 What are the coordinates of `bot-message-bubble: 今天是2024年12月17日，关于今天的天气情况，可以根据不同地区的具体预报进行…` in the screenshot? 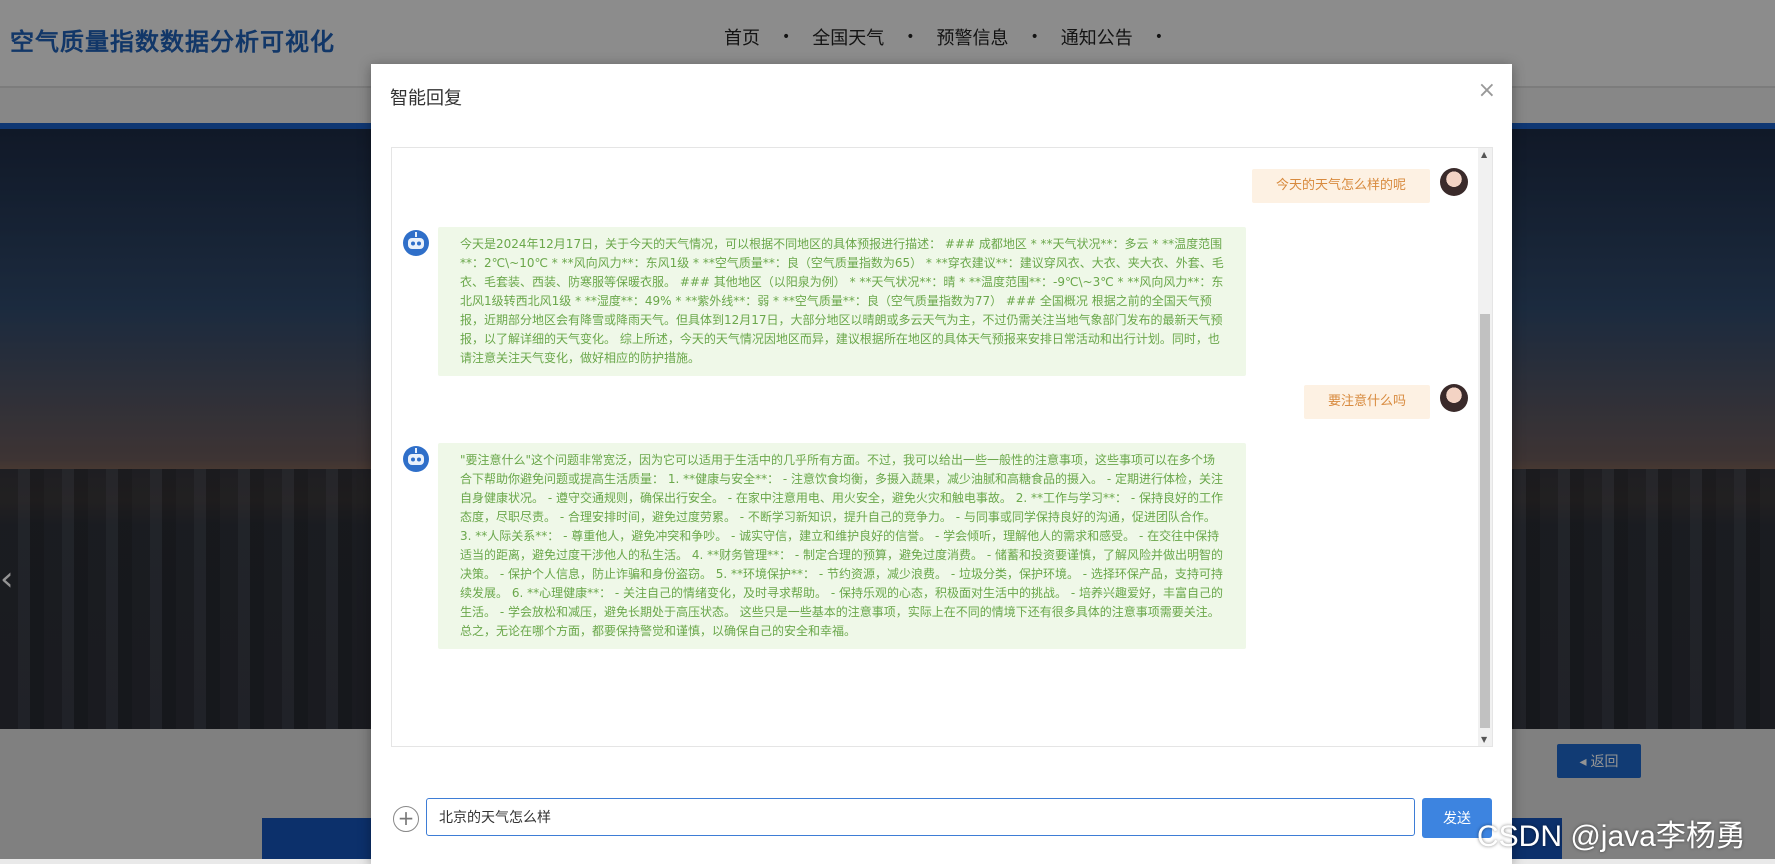 It's located at (842, 301).